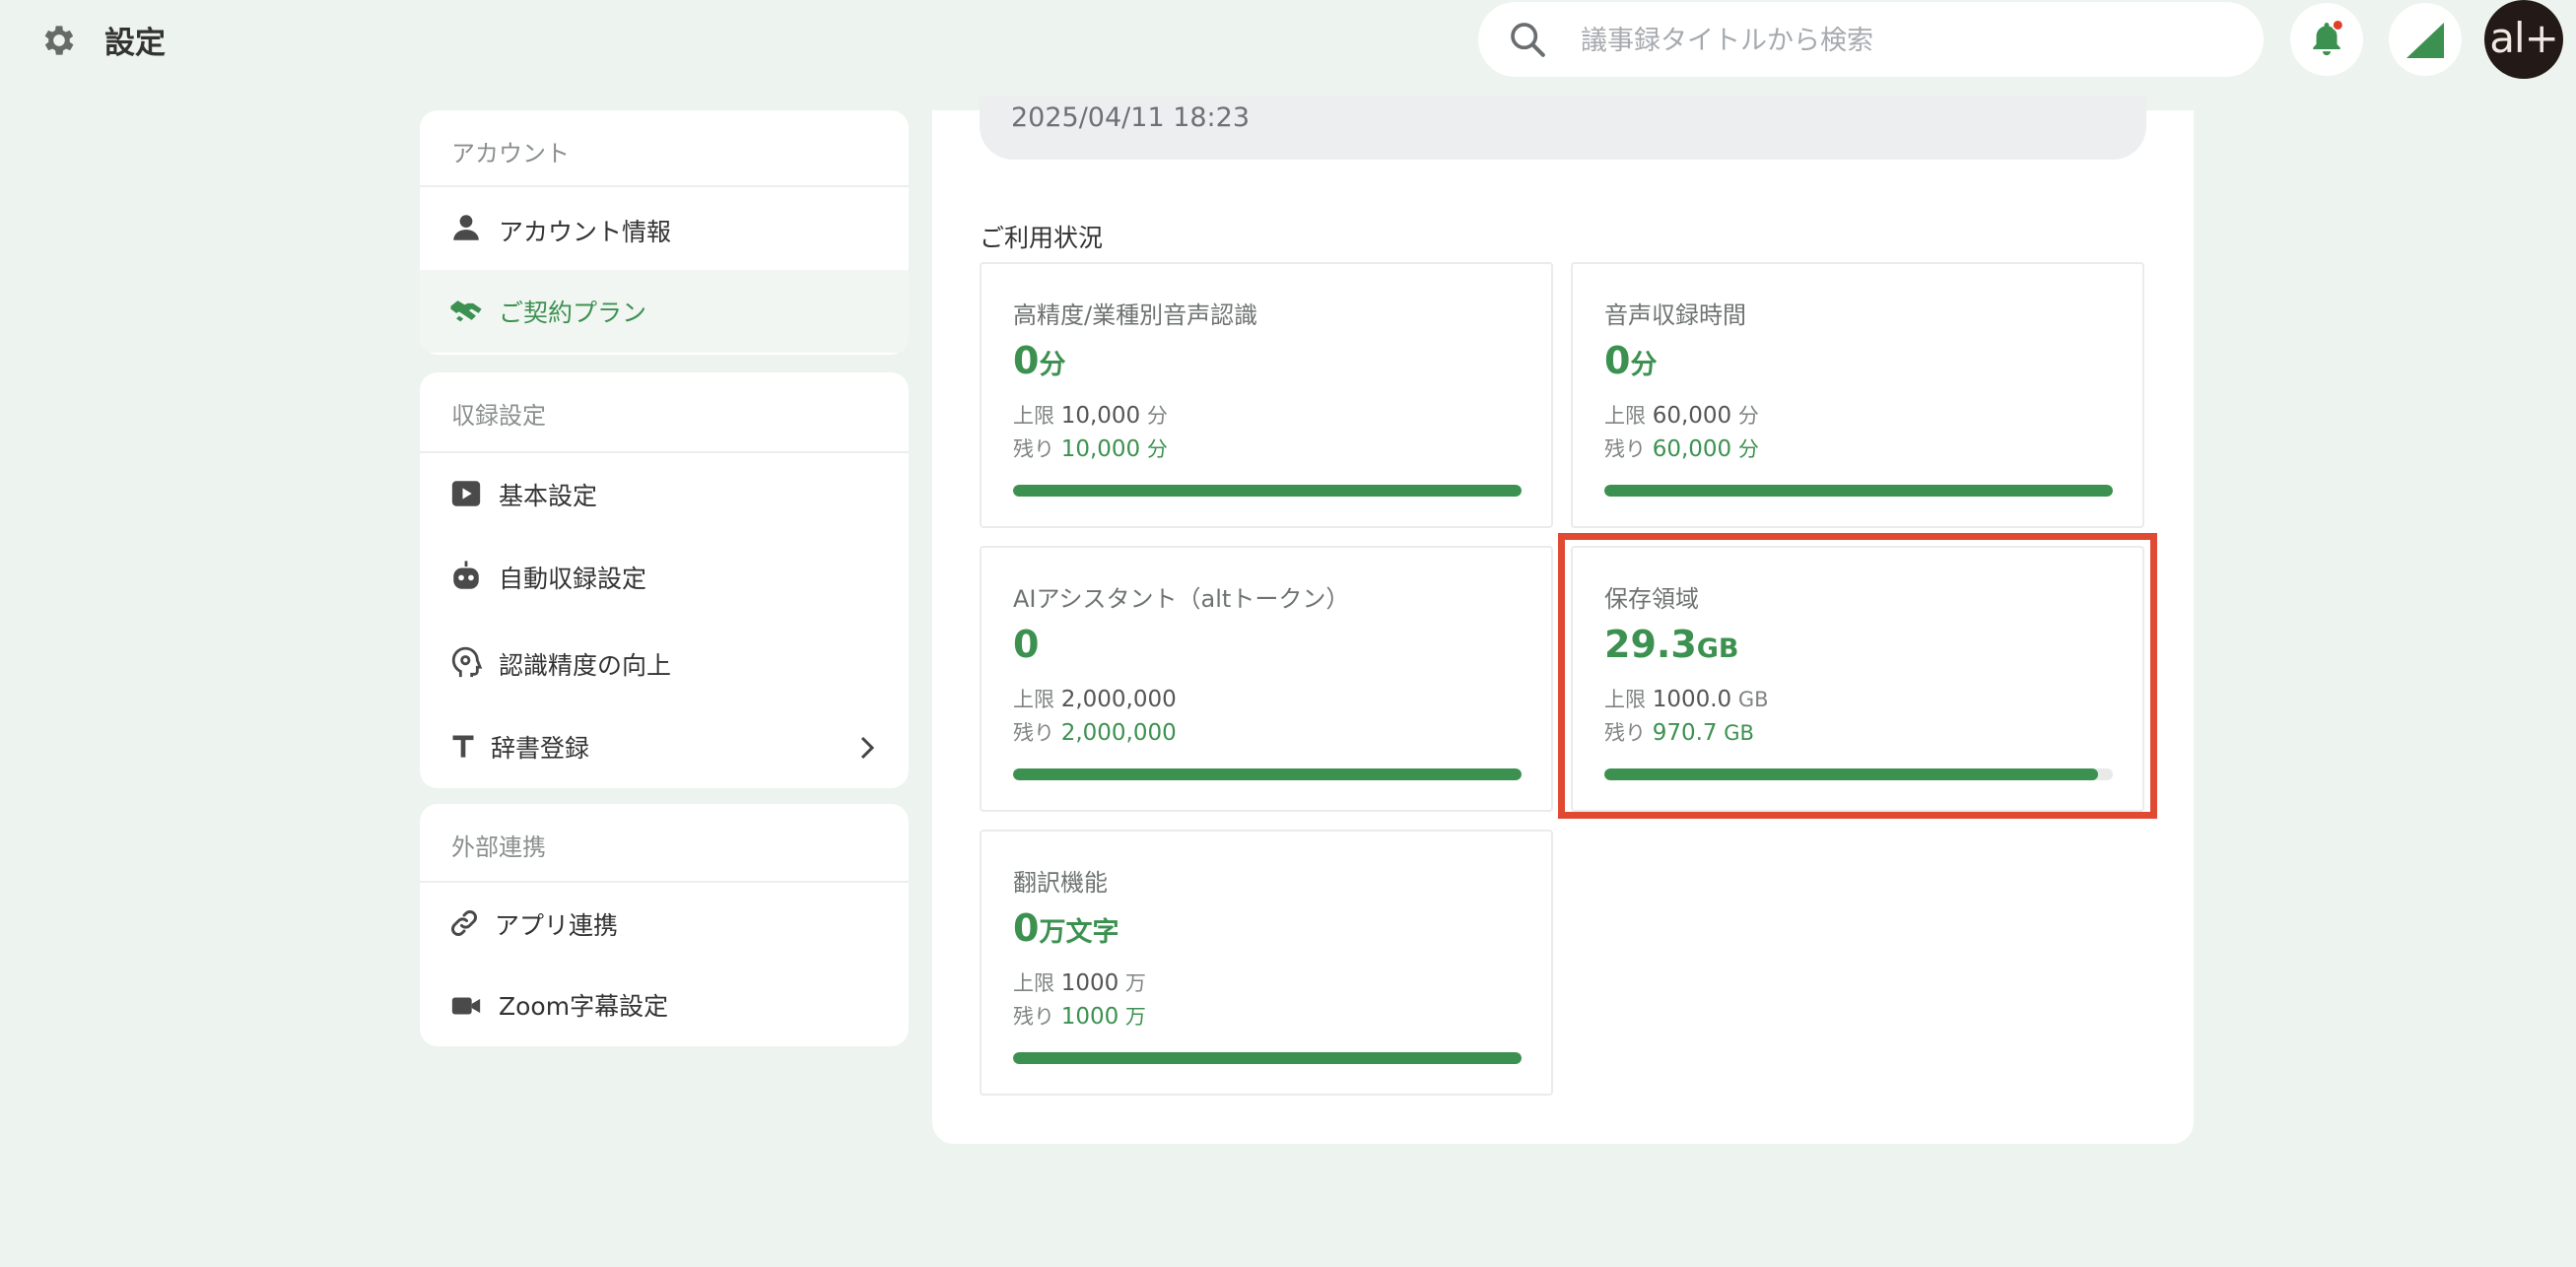 The image size is (2576, 1267). Describe the element at coordinates (1857, 395) in the screenshot. I see `usage-card: 音声収録時間 0分 上限 60,000 分 残り 60,000 分` at that location.